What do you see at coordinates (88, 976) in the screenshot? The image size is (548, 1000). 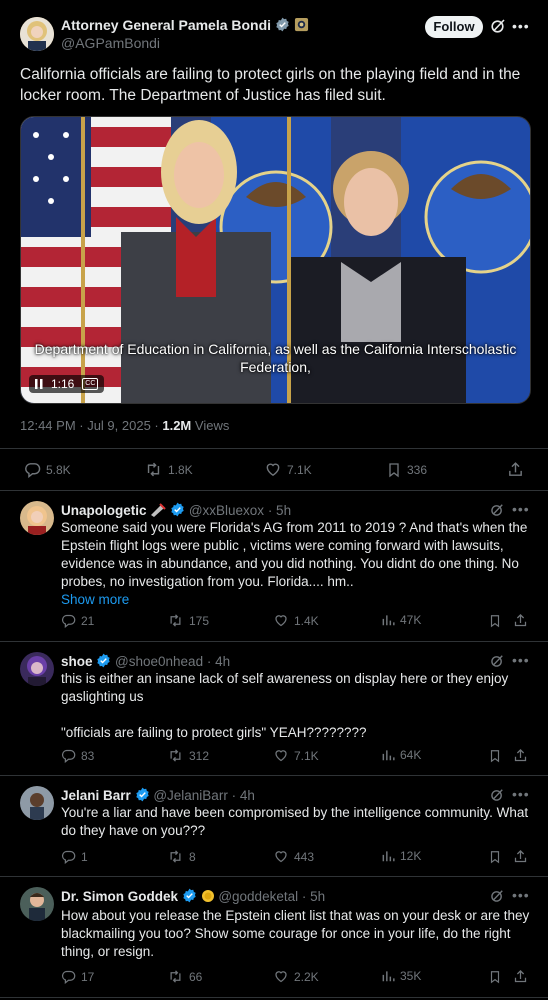 I see `reply-count: 17` at bounding box center [88, 976].